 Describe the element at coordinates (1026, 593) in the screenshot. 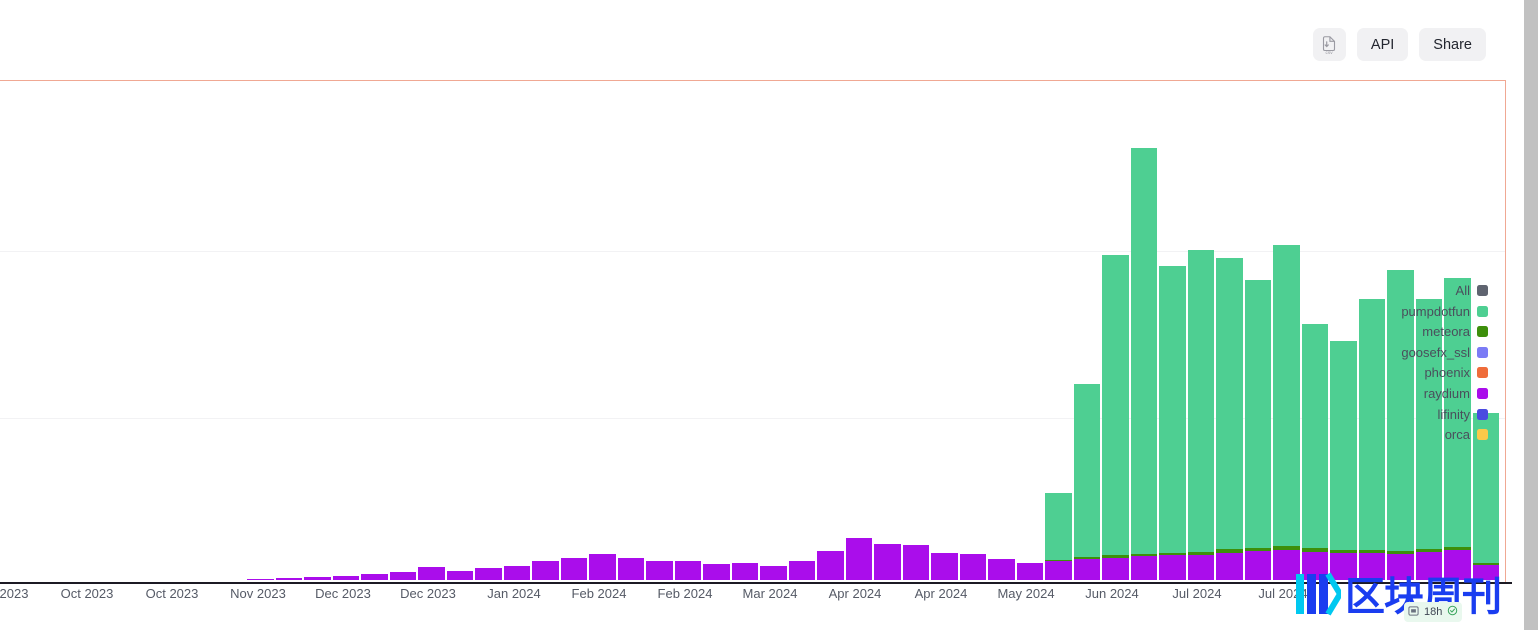

I see `x-tick-label: May 2024` at that location.